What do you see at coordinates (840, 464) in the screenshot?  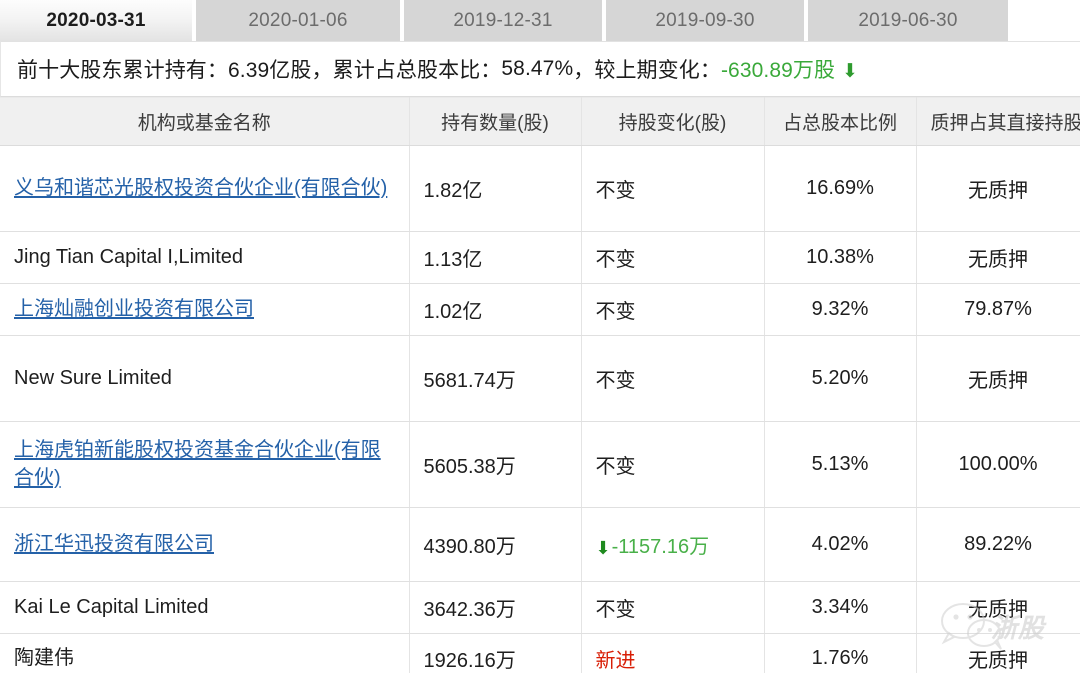 I see `cell-percent: 5.13%` at bounding box center [840, 464].